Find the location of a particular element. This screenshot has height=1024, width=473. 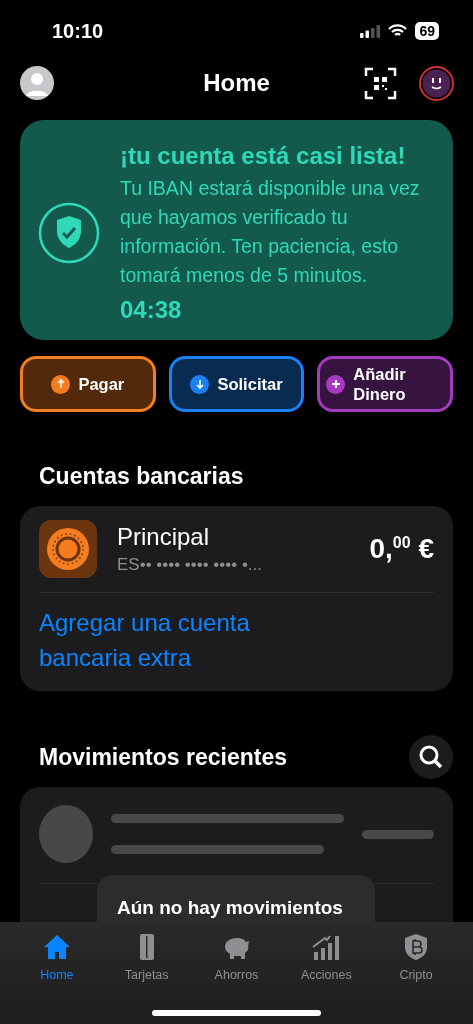

tab-item: Tarjetas is located at coordinates (146, 961).